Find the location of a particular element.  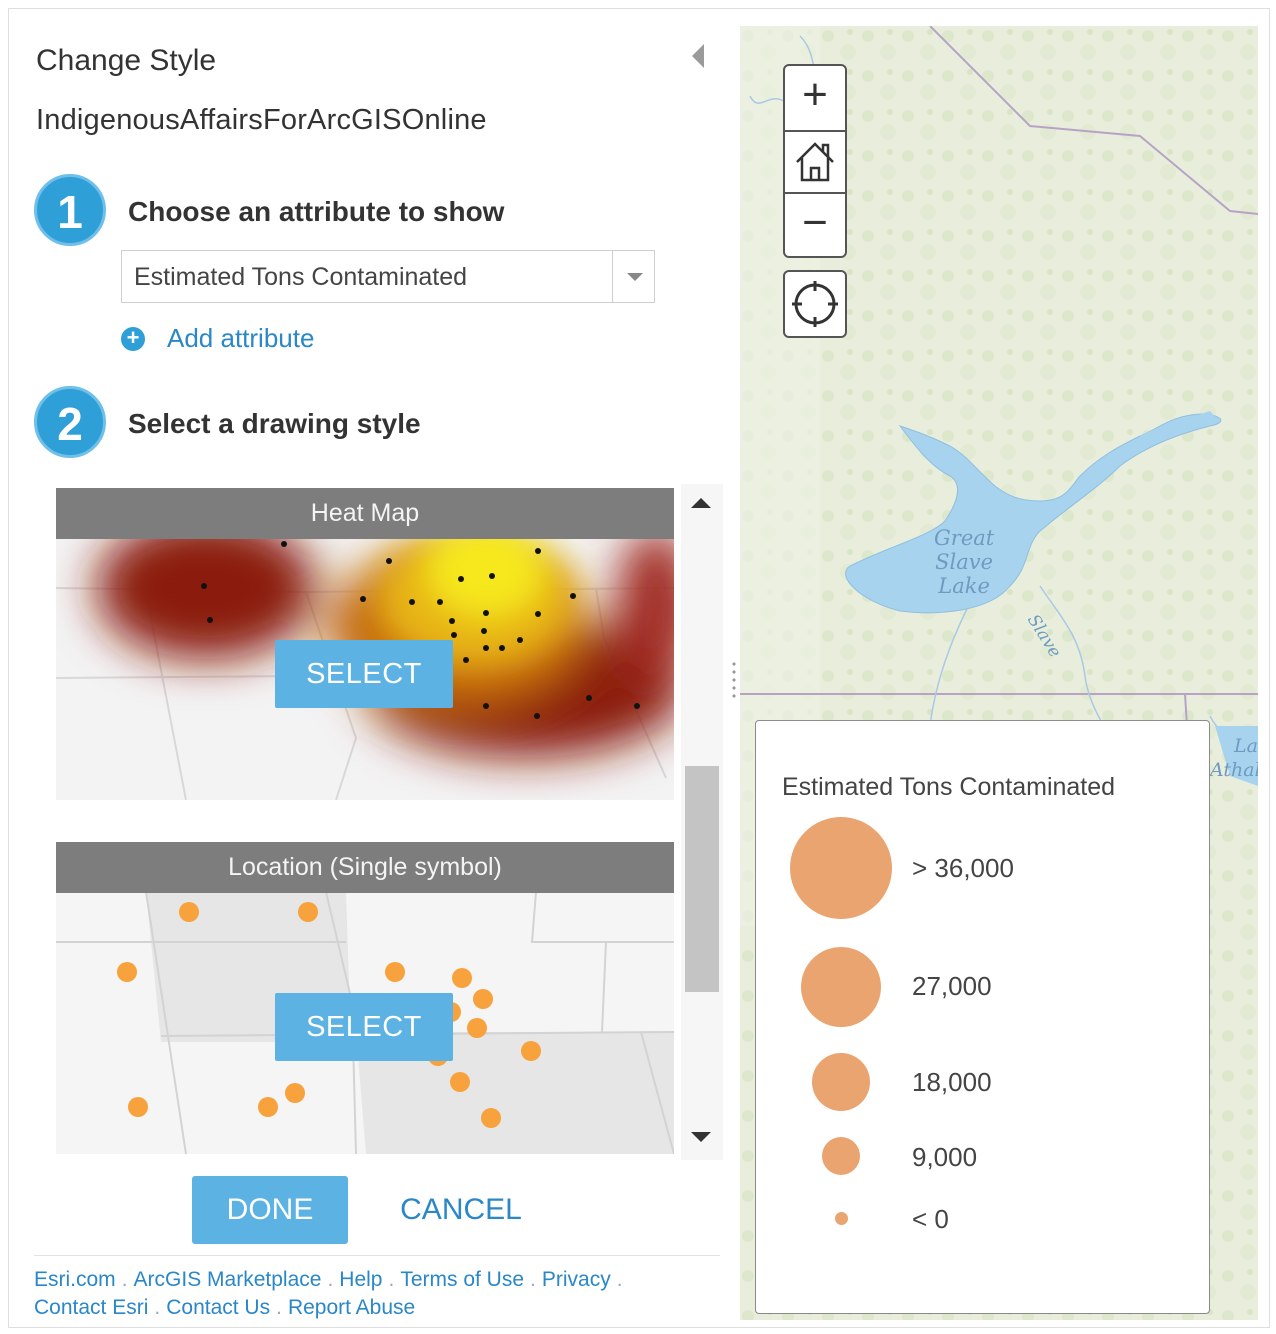

style-card-location: Location (Single symbol) SELECT is located at coordinates (365, 998).